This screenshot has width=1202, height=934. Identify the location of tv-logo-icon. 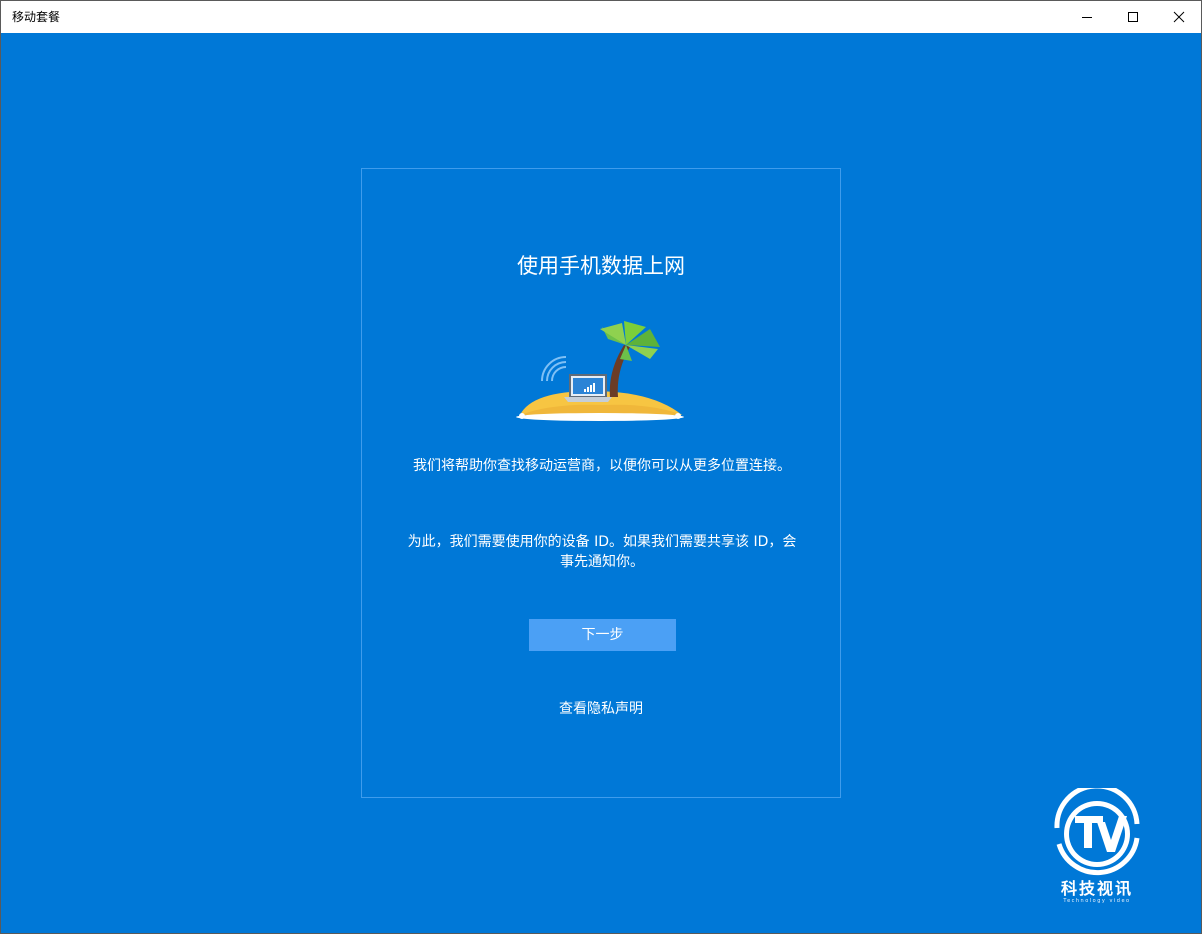
(1097, 829).